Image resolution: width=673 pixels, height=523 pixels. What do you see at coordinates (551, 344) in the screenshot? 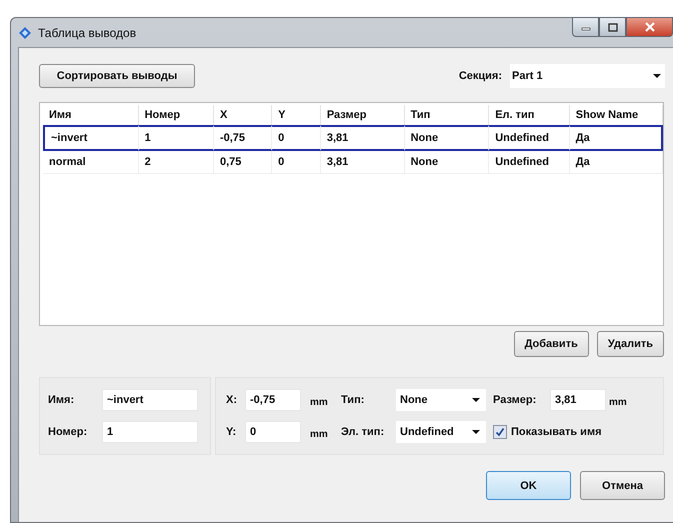
I see `add-button: Добавить` at bounding box center [551, 344].